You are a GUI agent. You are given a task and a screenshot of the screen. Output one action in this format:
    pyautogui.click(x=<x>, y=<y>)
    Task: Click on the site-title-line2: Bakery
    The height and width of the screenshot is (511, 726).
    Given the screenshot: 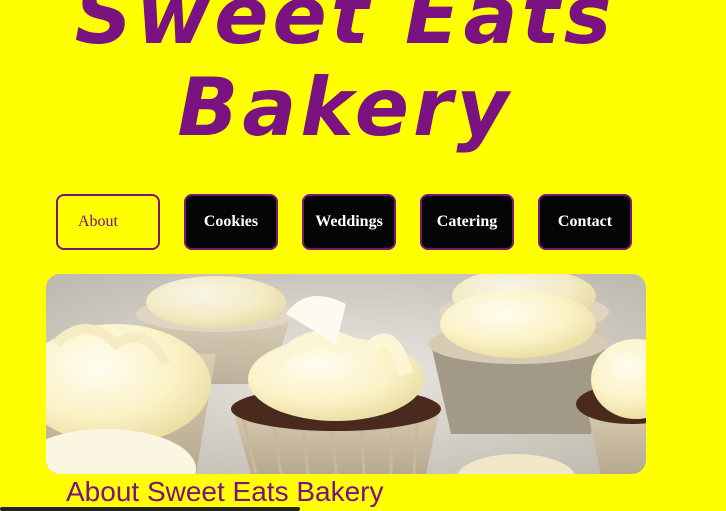 What is the action you would take?
    pyautogui.click(x=345, y=107)
    